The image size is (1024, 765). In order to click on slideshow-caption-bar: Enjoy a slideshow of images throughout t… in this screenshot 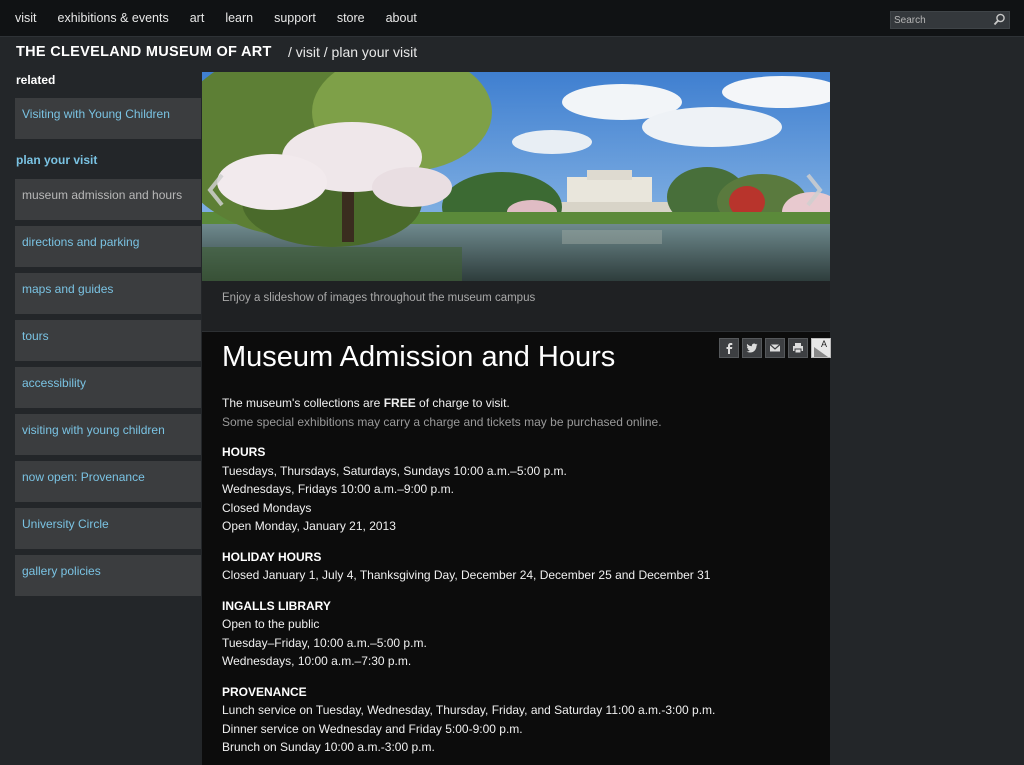, I will do `click(516, 306)`.